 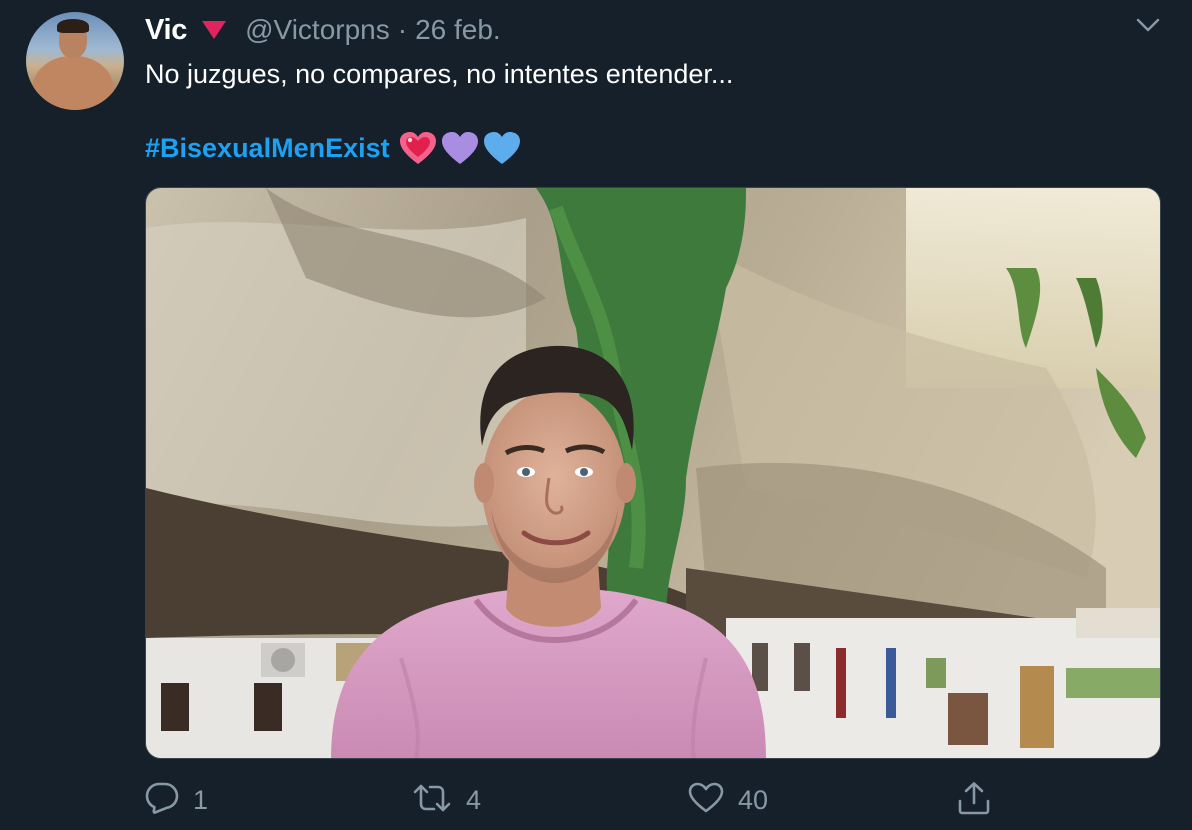 What do you see at coordinates (502, 148) in the screenshot?
I see `blue-heart-icon` at bounding box center [502, 148].